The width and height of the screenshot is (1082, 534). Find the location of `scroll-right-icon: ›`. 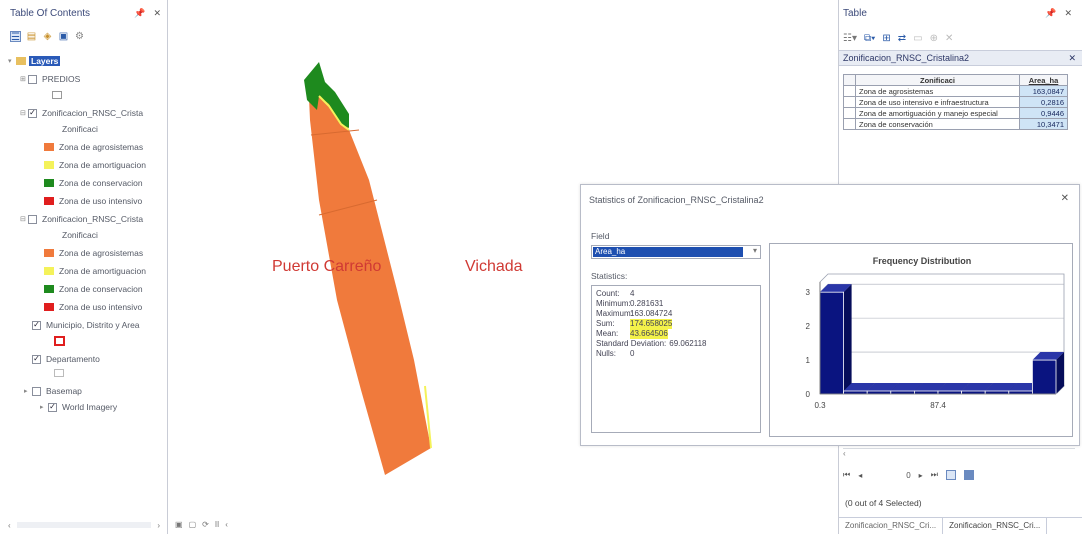

scroll-right-icon: › is located at coordinates (158, 525).